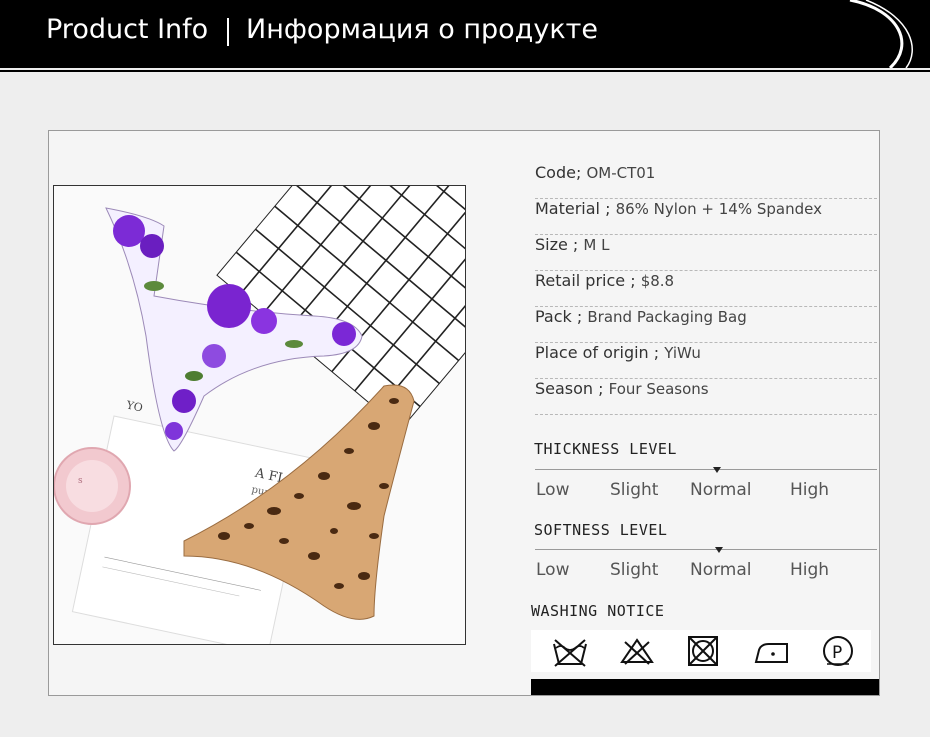  I want to click on softness-scale-line, so click(706, 549).